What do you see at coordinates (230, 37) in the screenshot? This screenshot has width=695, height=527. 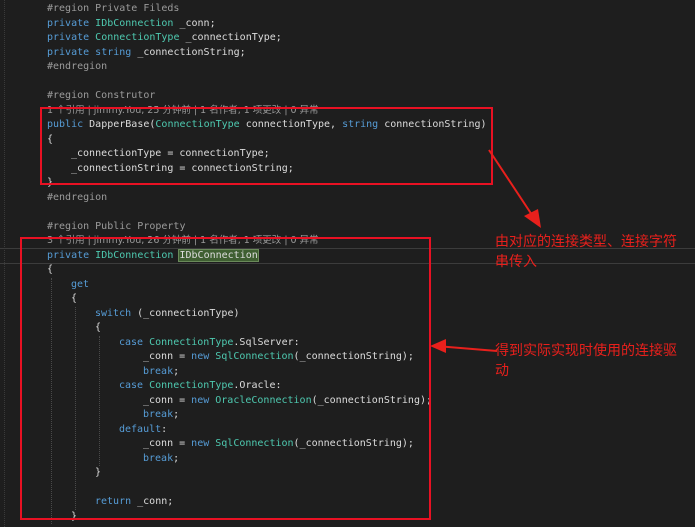 I see `code-token: _connectionType;` at bounding box center [230, 37].